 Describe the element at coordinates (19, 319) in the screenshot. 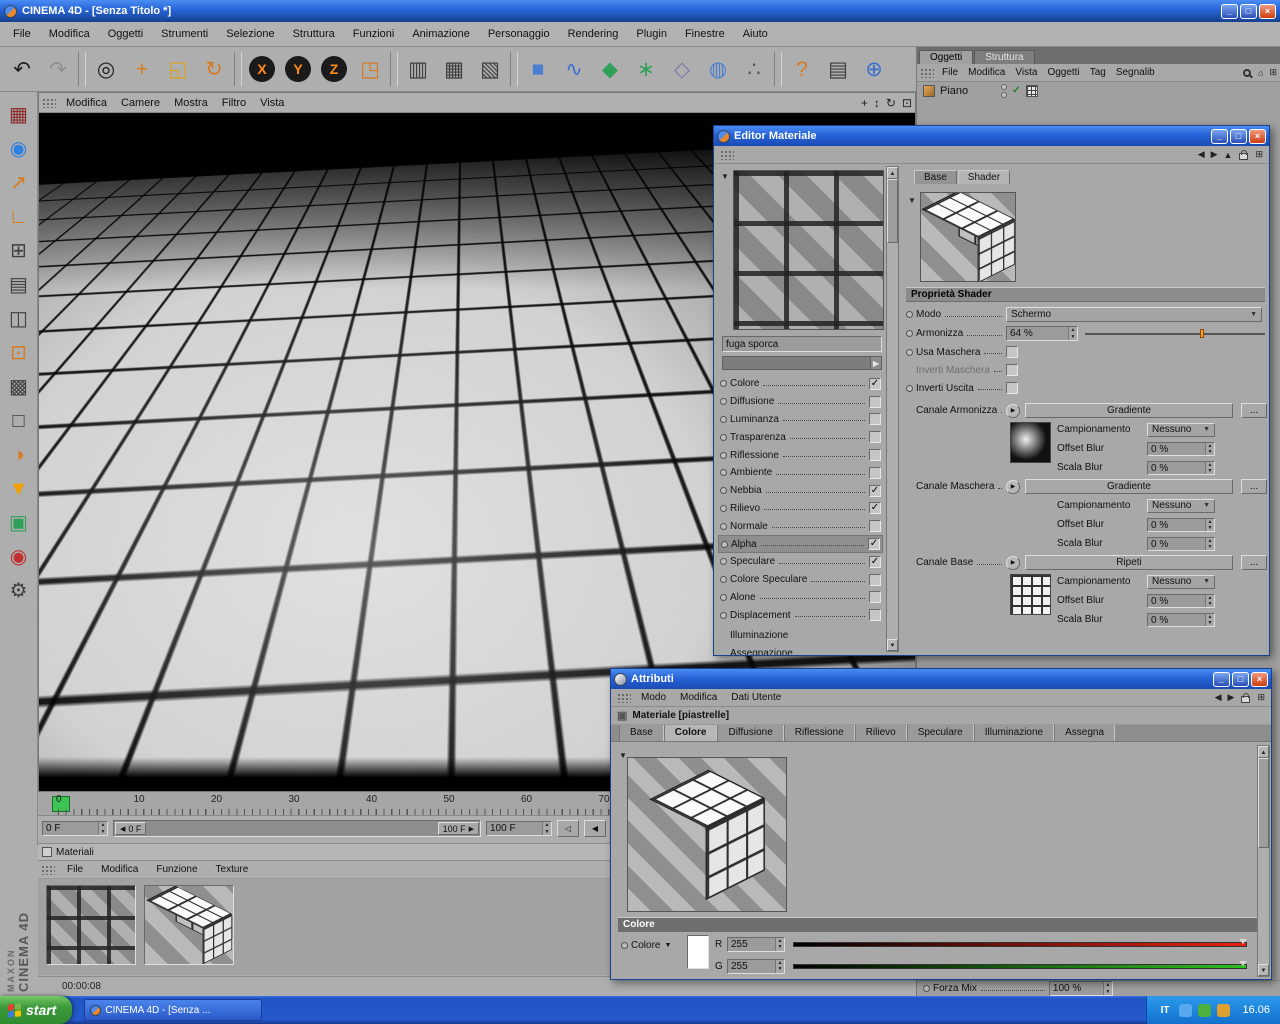

I see `panes-icon: ◫` at that location.